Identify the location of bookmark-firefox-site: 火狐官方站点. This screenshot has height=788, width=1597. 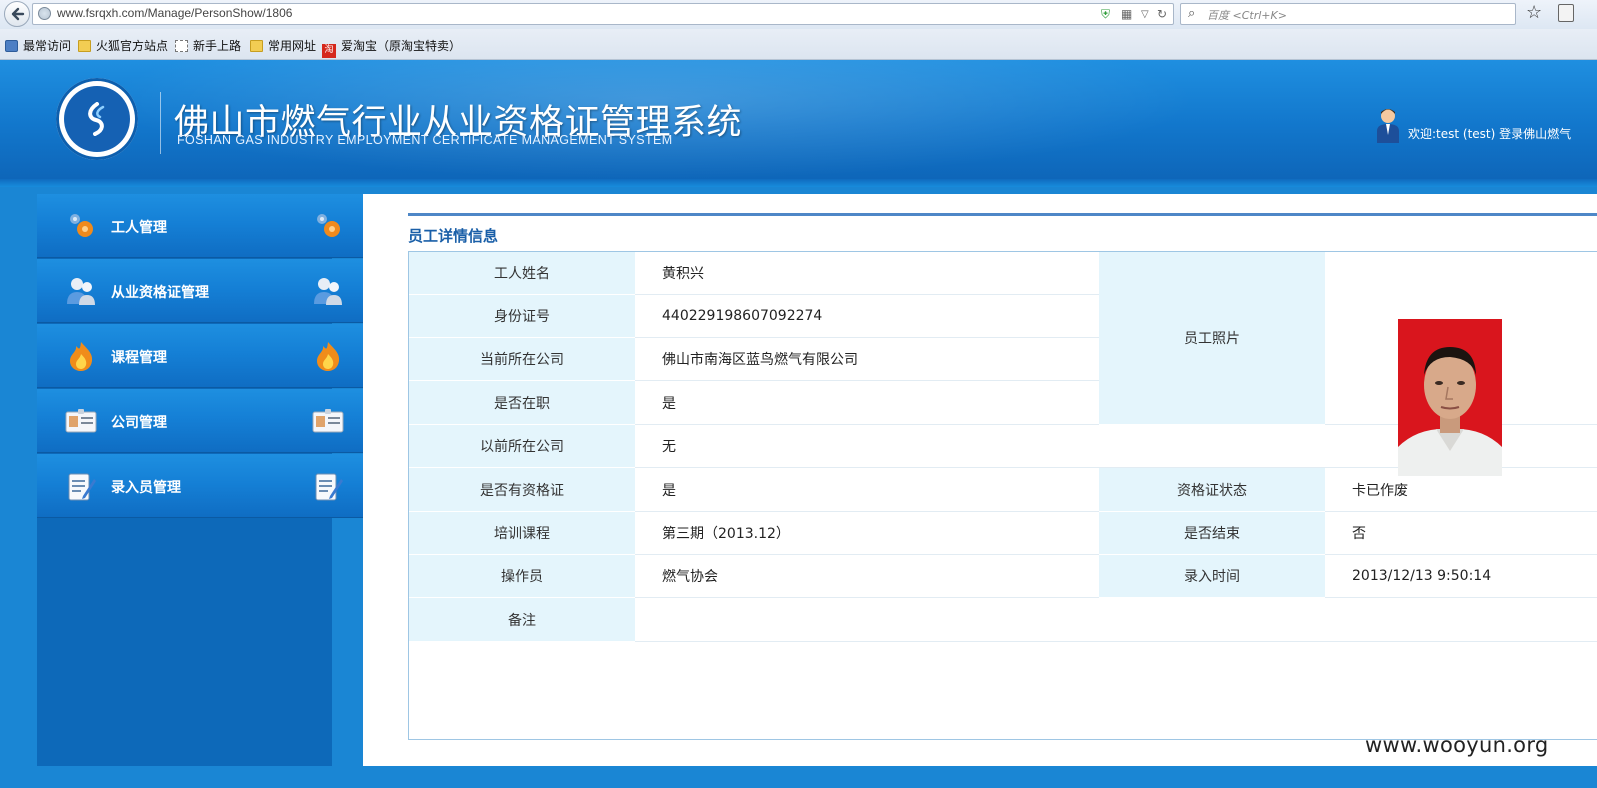
(123, 45).